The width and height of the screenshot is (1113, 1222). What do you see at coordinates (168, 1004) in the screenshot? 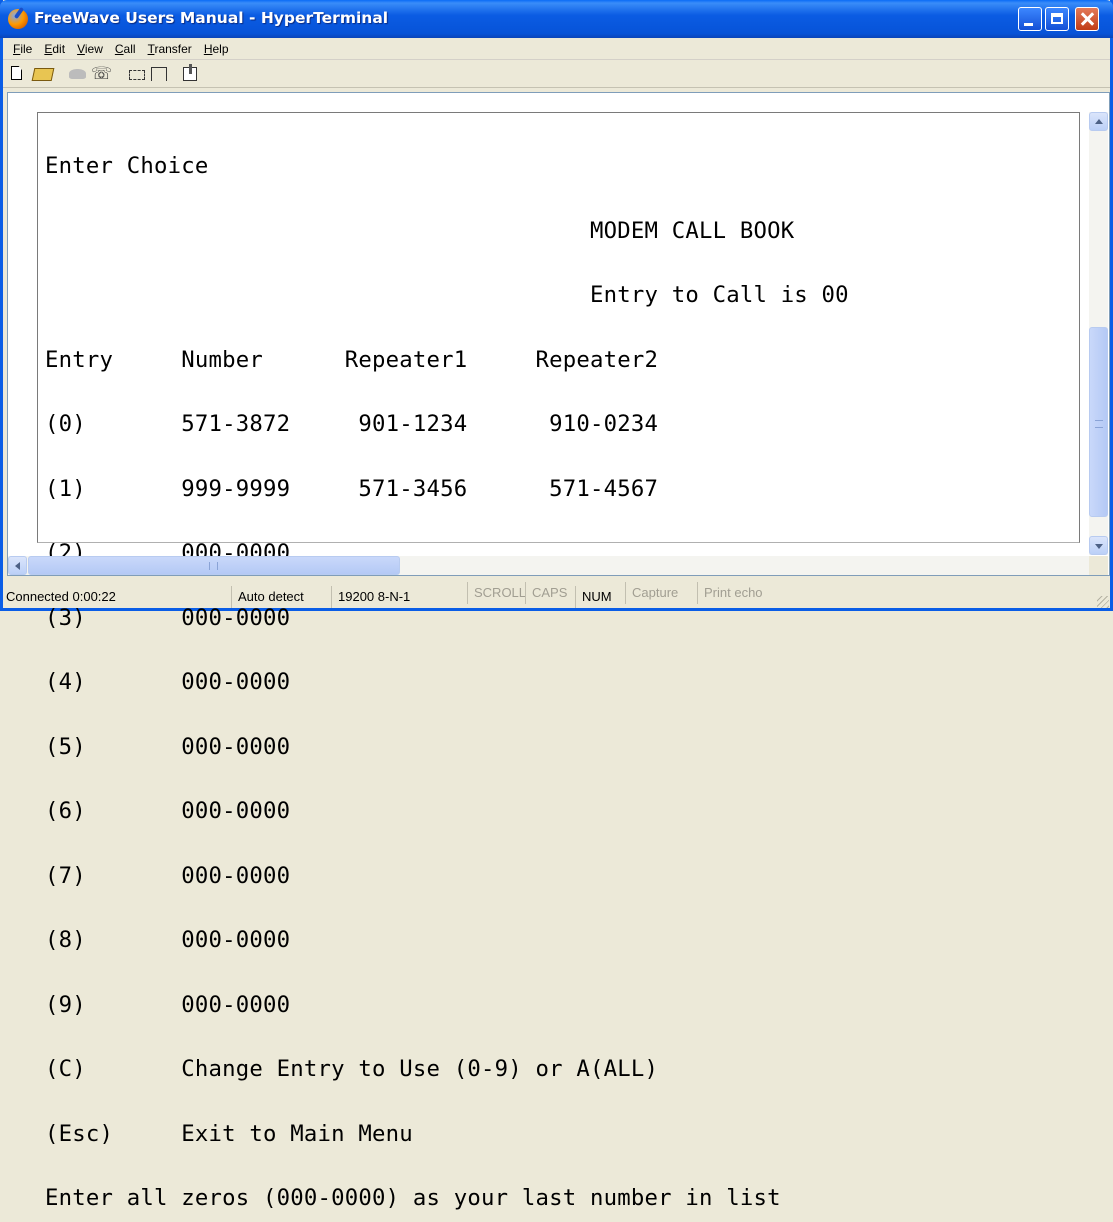
I see `terminal-line: (9) 000-0000` at bounding box center [168, 1004].